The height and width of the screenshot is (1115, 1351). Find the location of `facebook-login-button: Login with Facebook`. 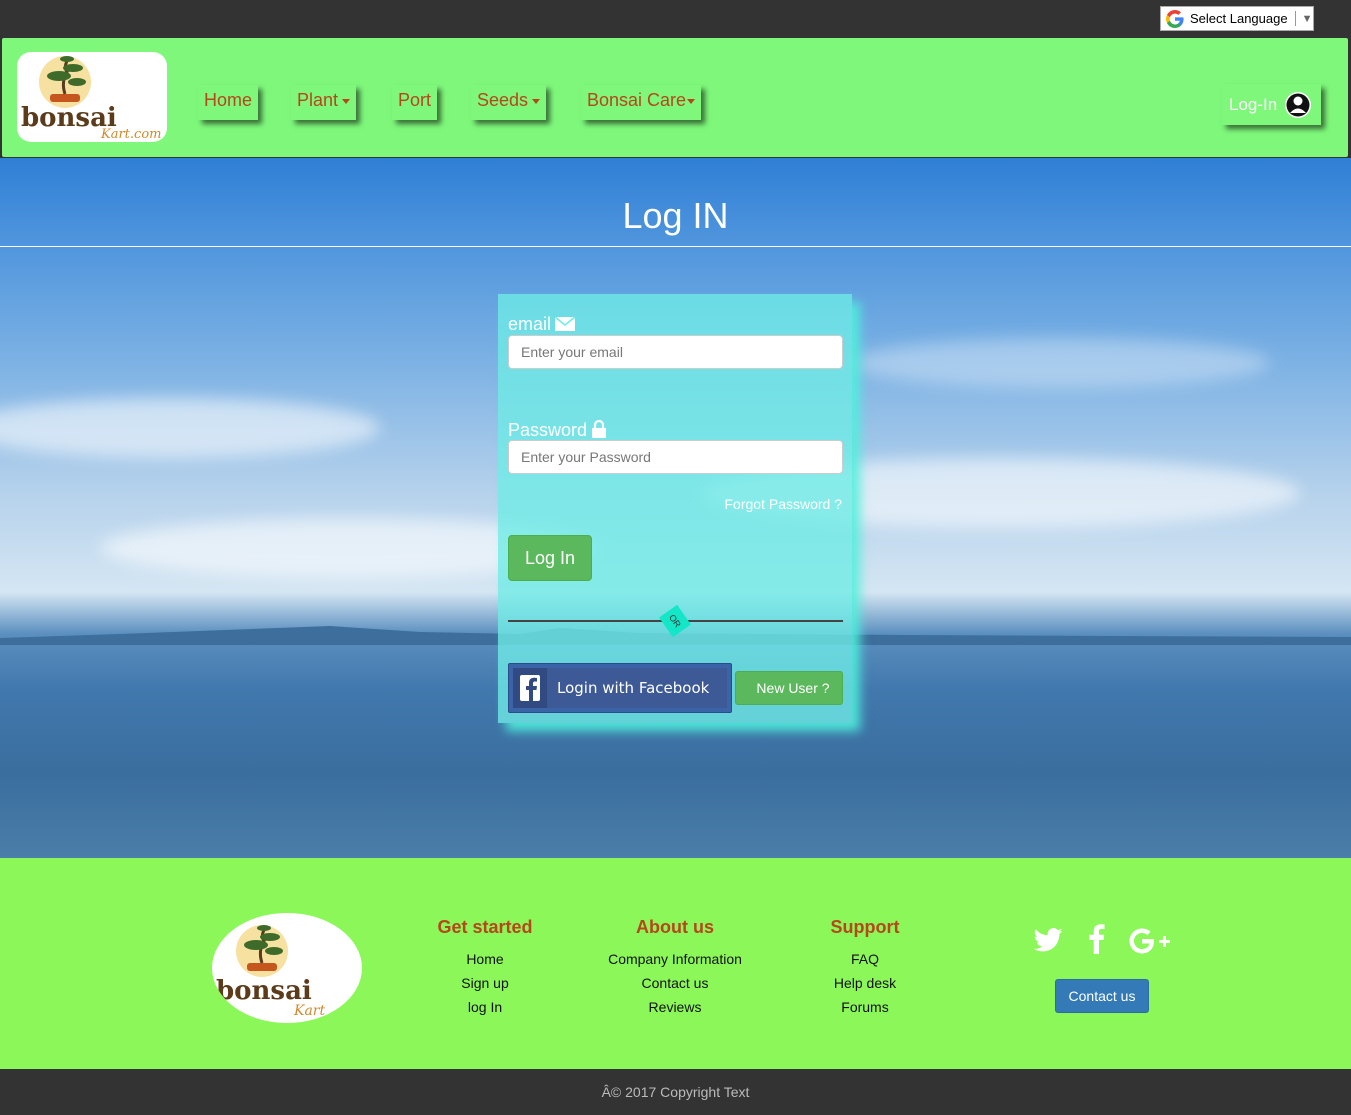

facebook-login-button: Login with Facebook is located at coordinates (620, 688).